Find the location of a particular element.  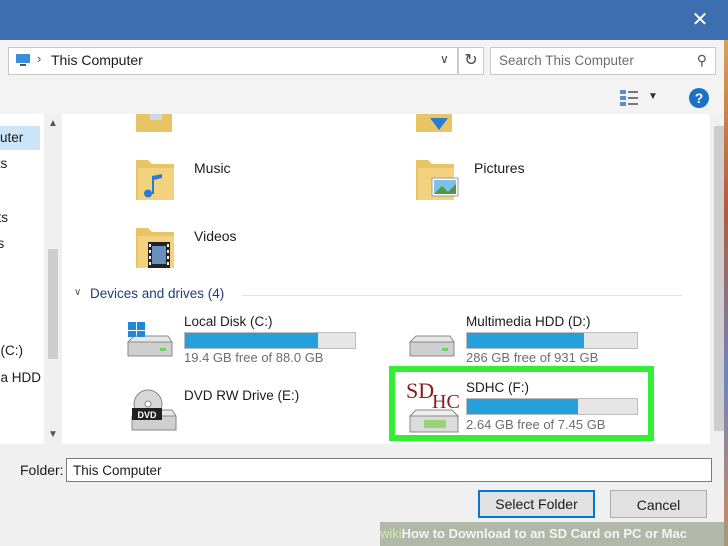

drive-local-disk-c: Local Disk (C:) 19.4 GB free of 88.0 GB is located at coordinates (249, 344).